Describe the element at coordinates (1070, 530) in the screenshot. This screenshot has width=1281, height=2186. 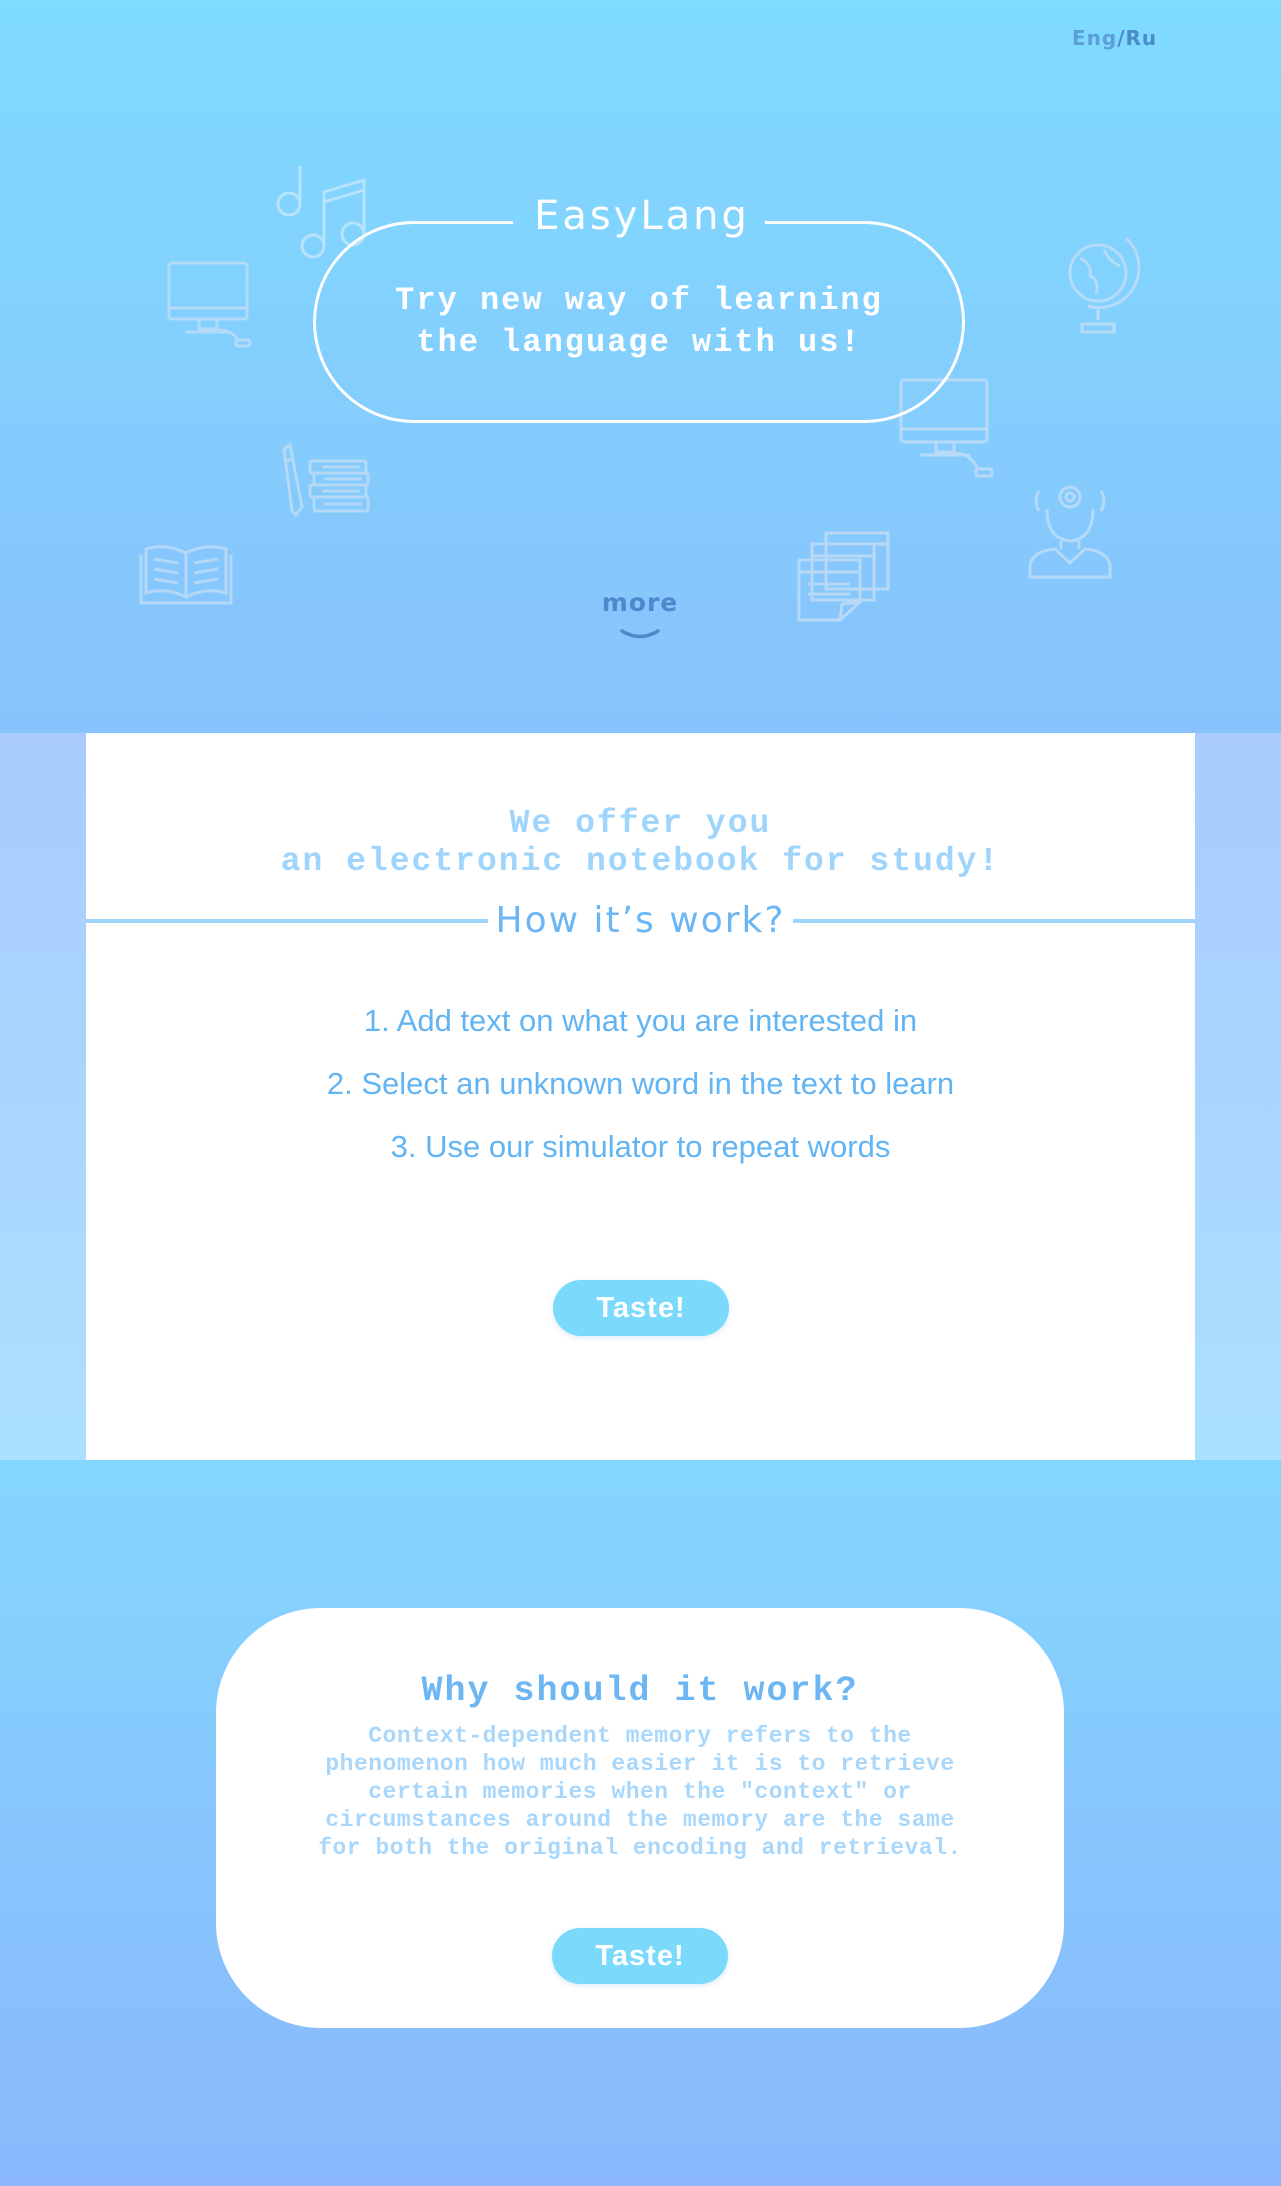
I see `person-thinking-icon` at that location.